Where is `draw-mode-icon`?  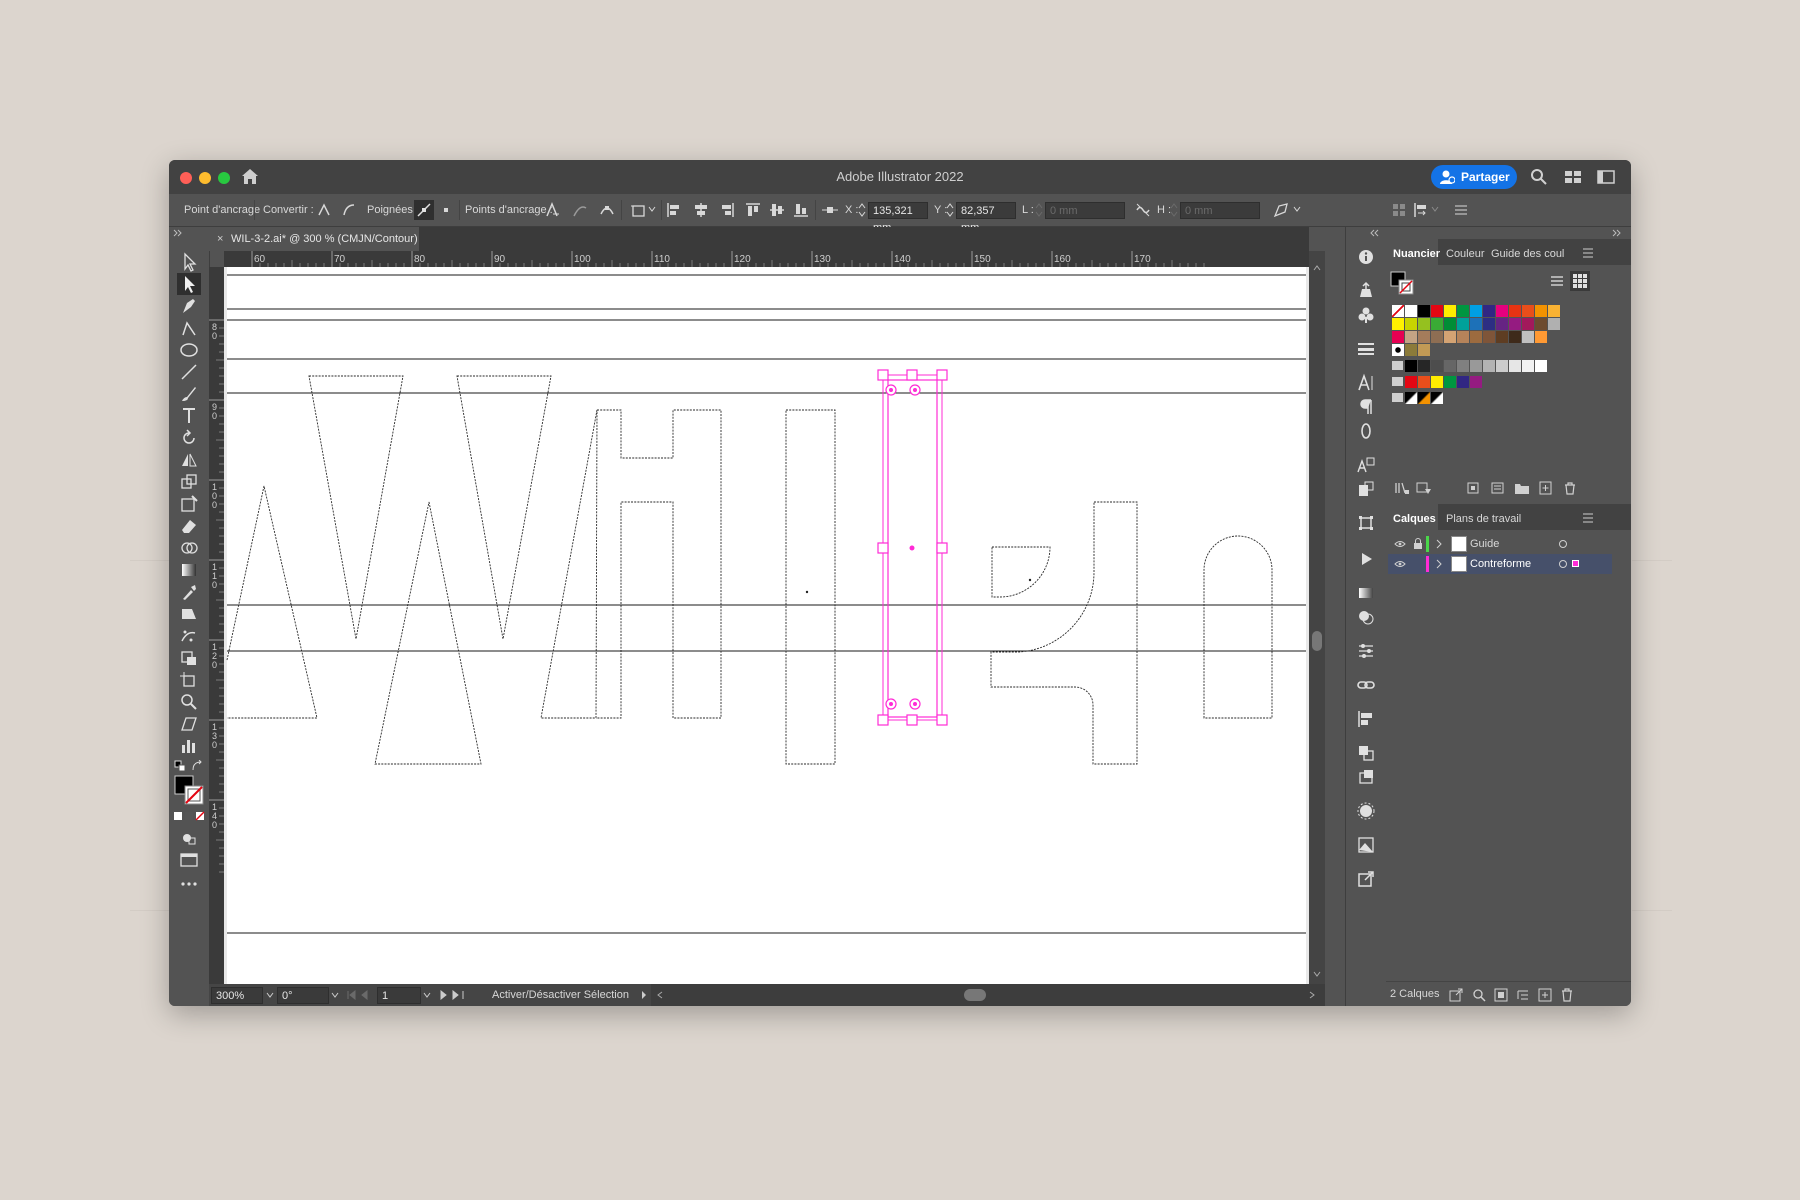 draw-mode-icon is located at coordinates (189, 838).